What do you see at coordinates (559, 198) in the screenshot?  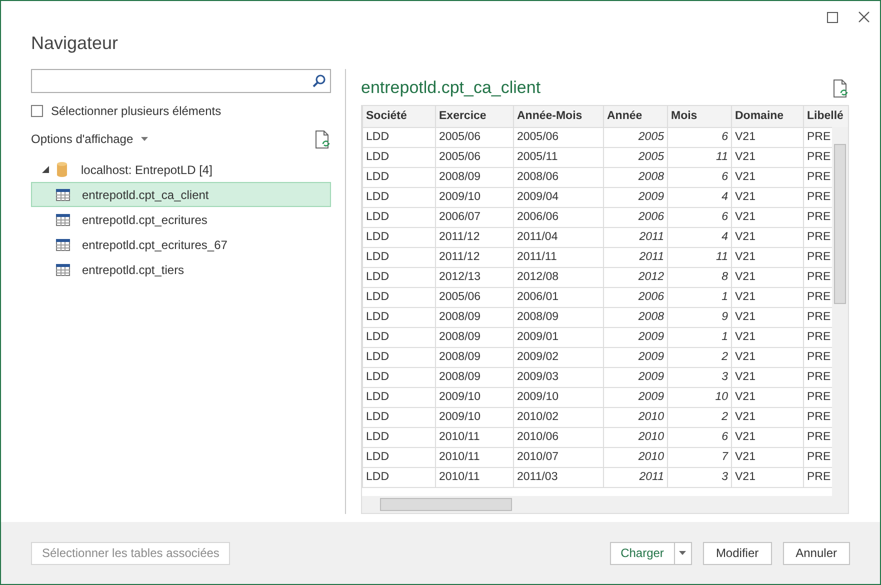 I see `table-cell: 2009/04` at bounding box center [559, 198].